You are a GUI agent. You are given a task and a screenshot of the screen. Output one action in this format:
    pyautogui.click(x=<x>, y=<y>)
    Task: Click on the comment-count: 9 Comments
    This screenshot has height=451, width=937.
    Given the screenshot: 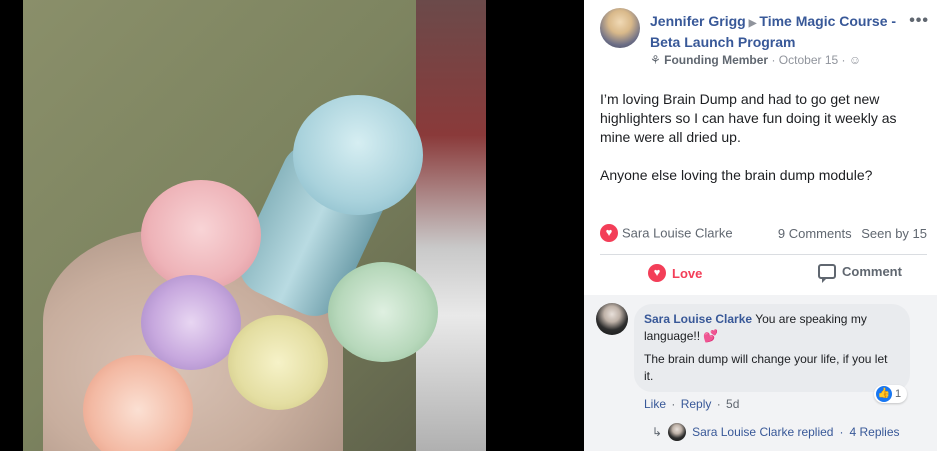 What is the action you would take?
    pyautogui.click(x=815, y=233)
    